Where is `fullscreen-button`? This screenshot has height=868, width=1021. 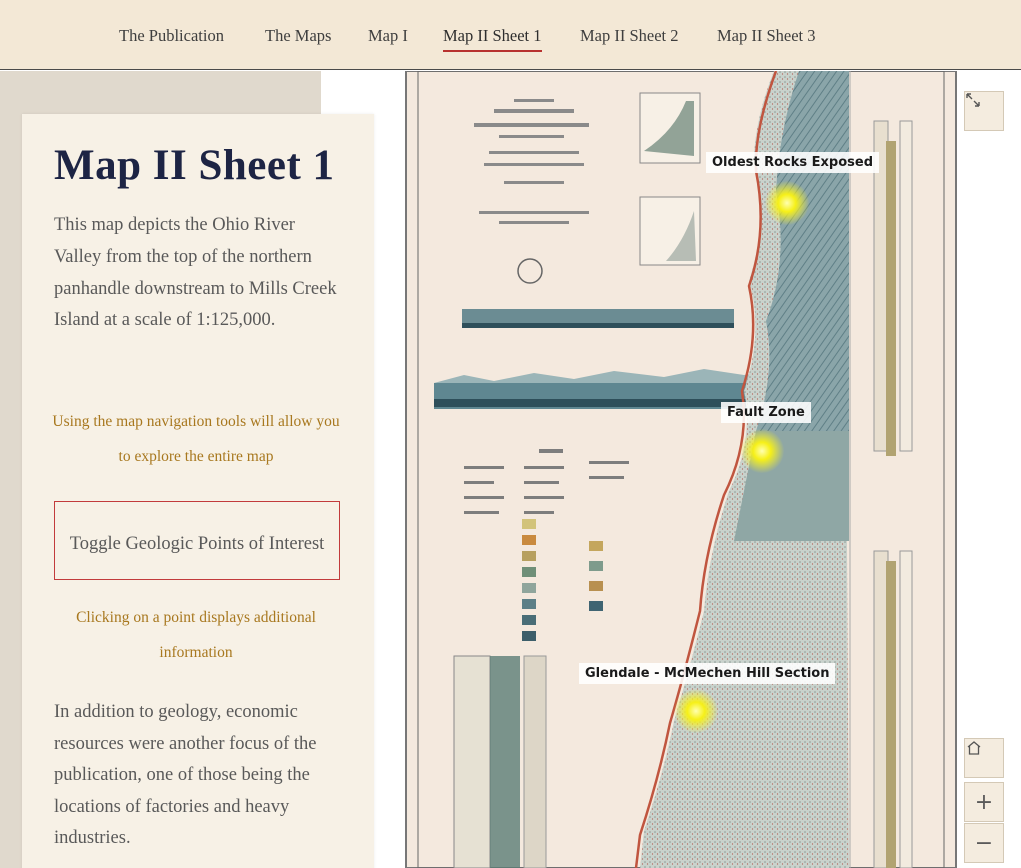 fullscreen-button is located at coordinates (984, 111).